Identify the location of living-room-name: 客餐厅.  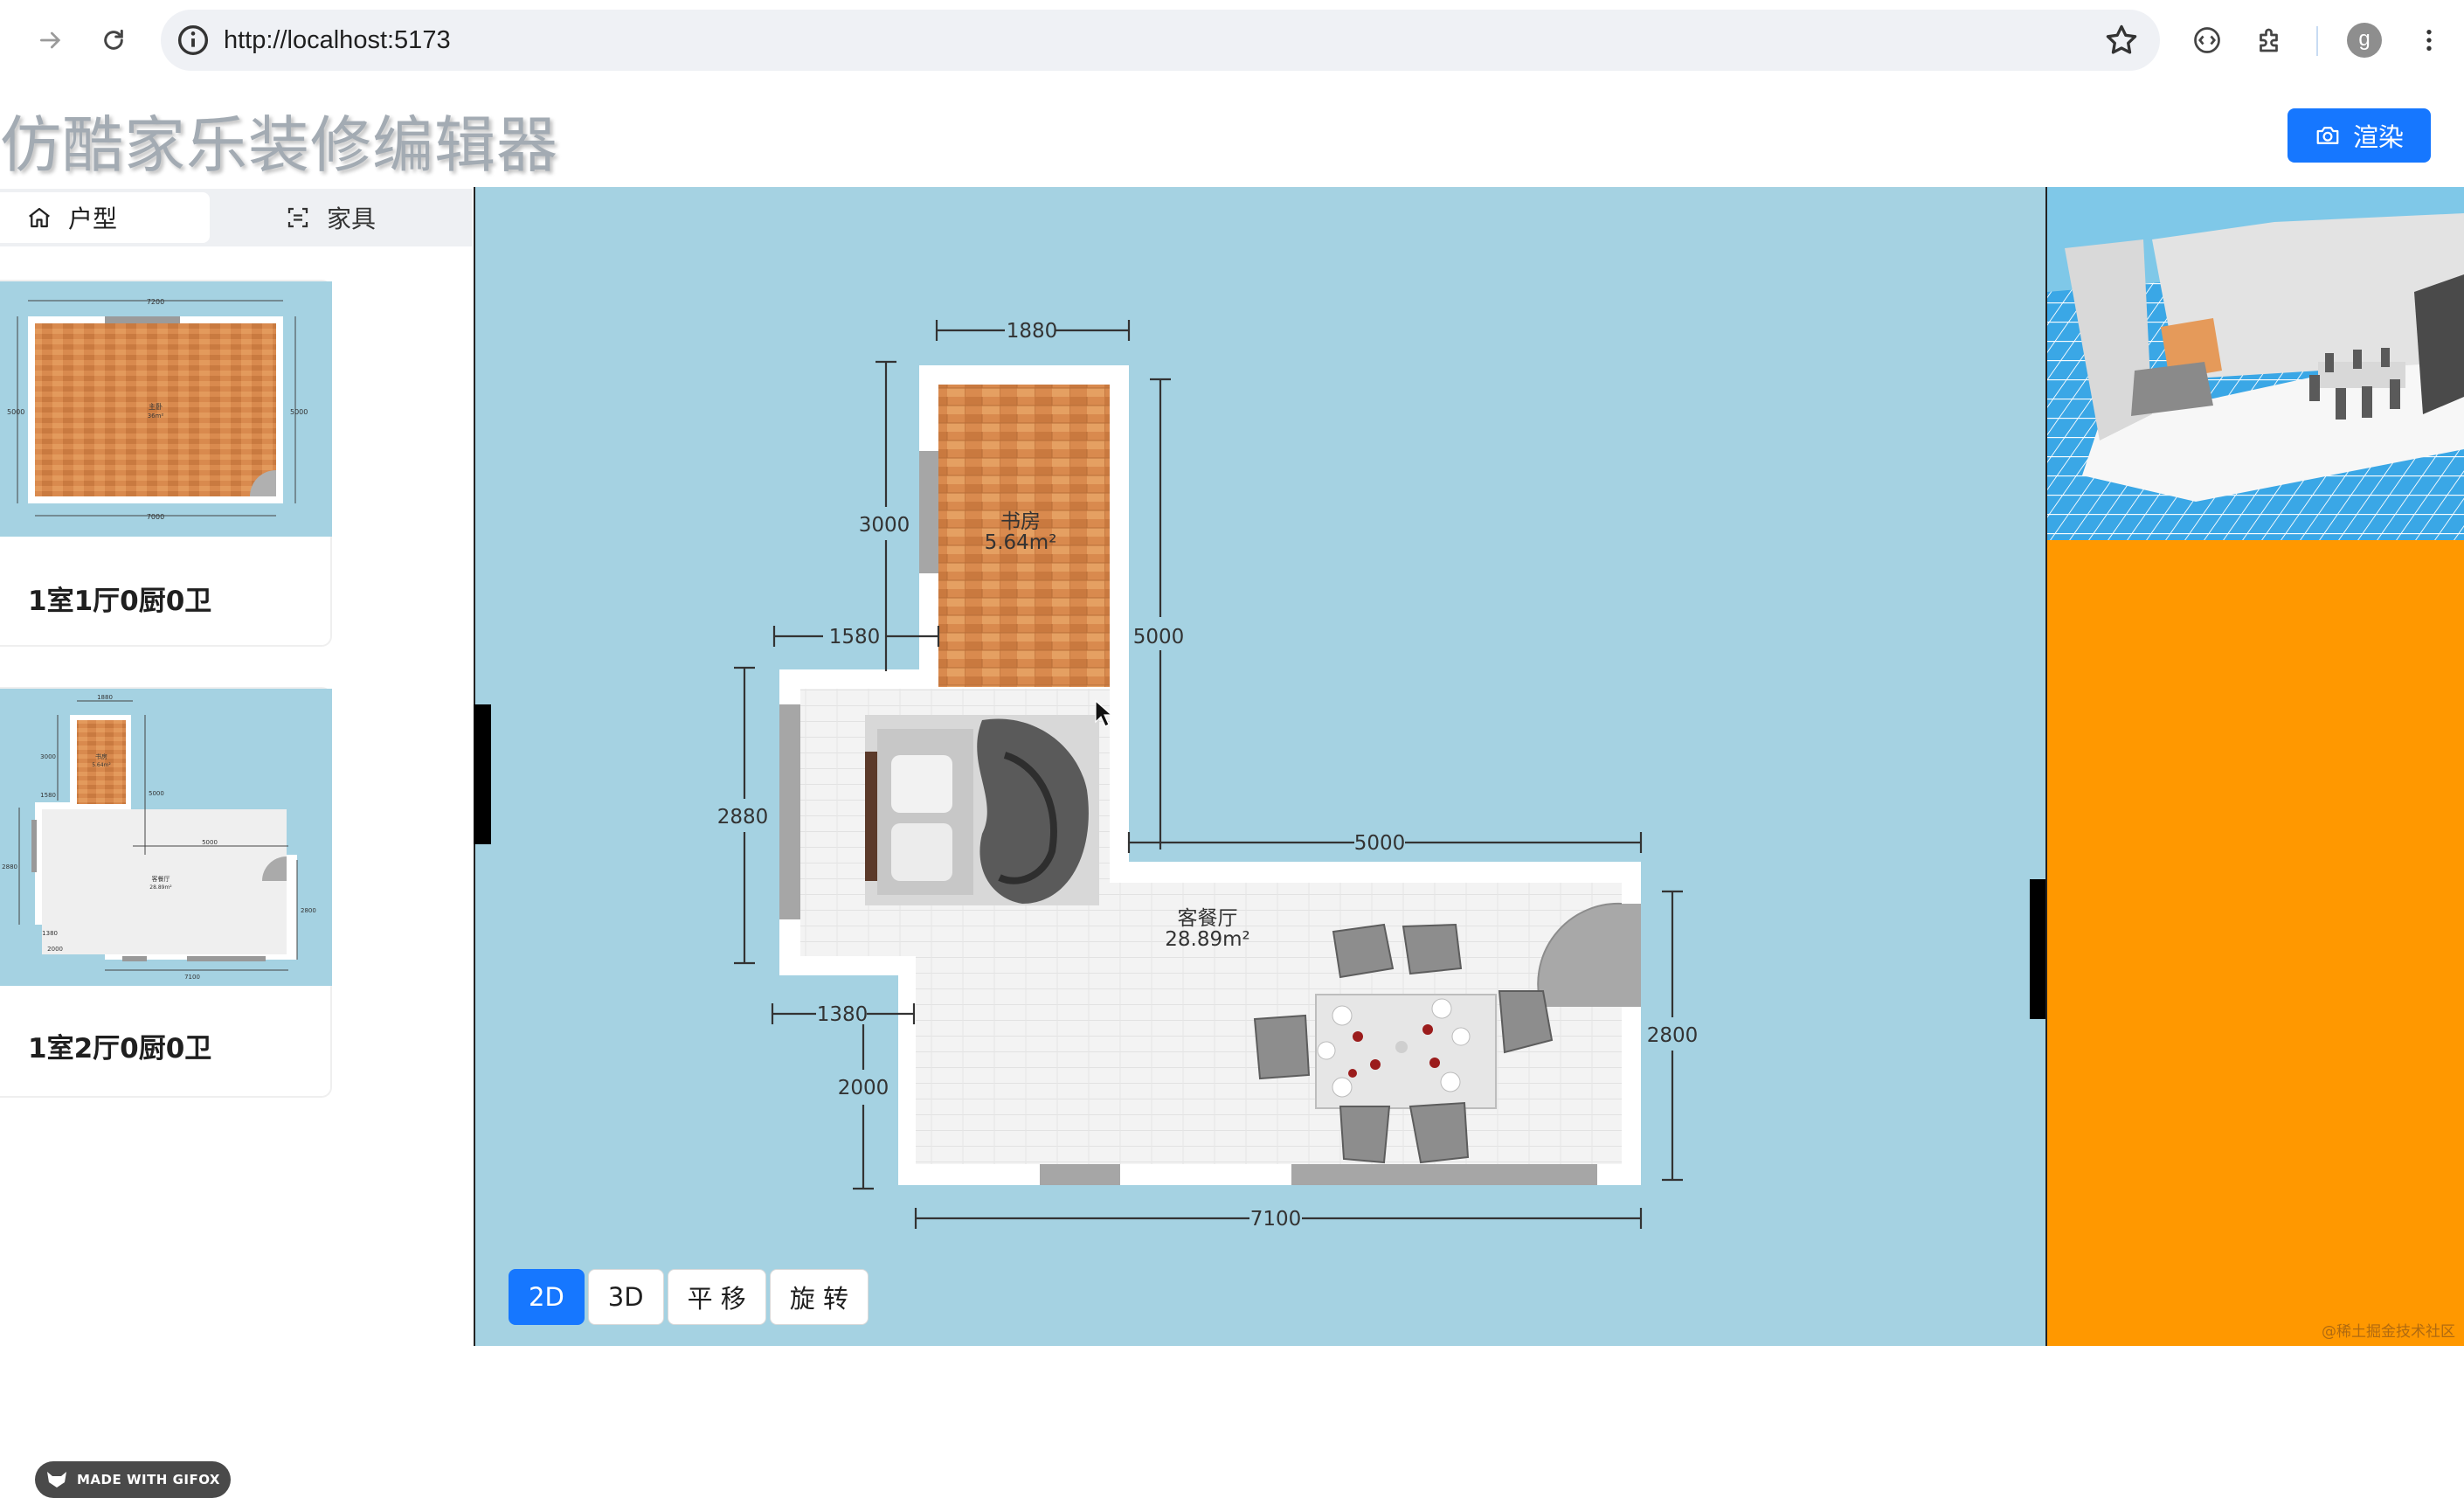
(1208, 918).